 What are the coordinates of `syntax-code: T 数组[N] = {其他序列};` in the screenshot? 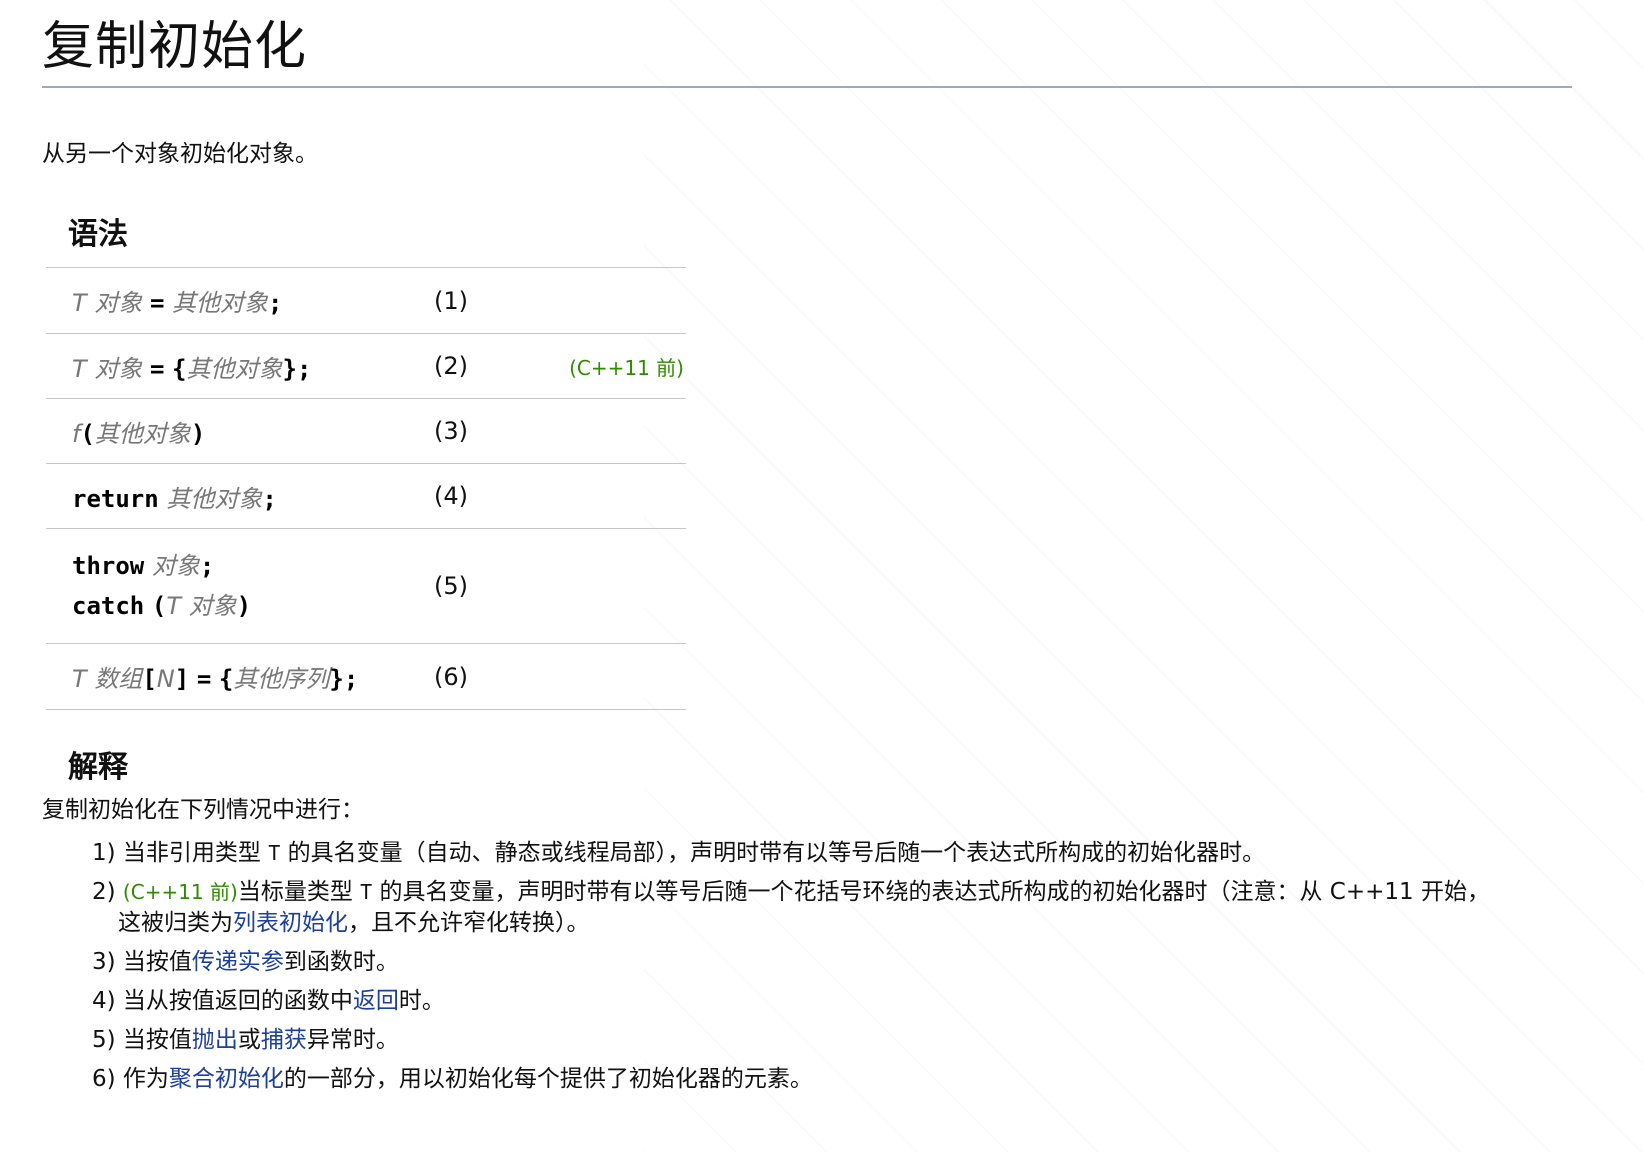 It's located at (239, 676).